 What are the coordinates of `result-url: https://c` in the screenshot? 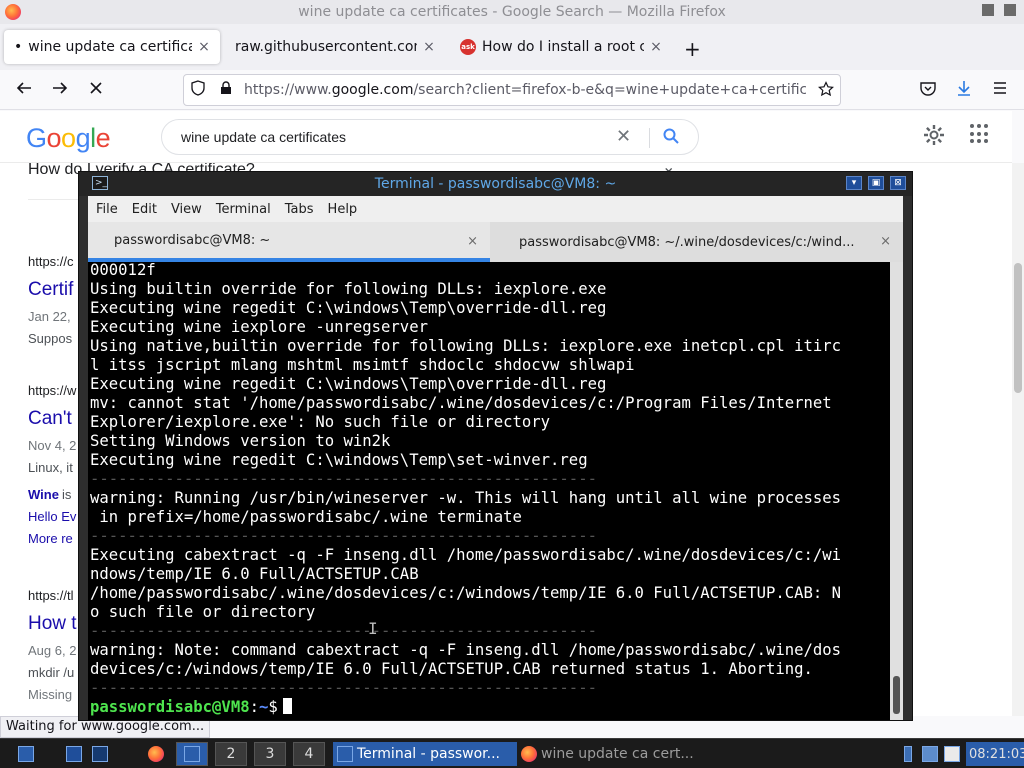 It's located at (51, 261).